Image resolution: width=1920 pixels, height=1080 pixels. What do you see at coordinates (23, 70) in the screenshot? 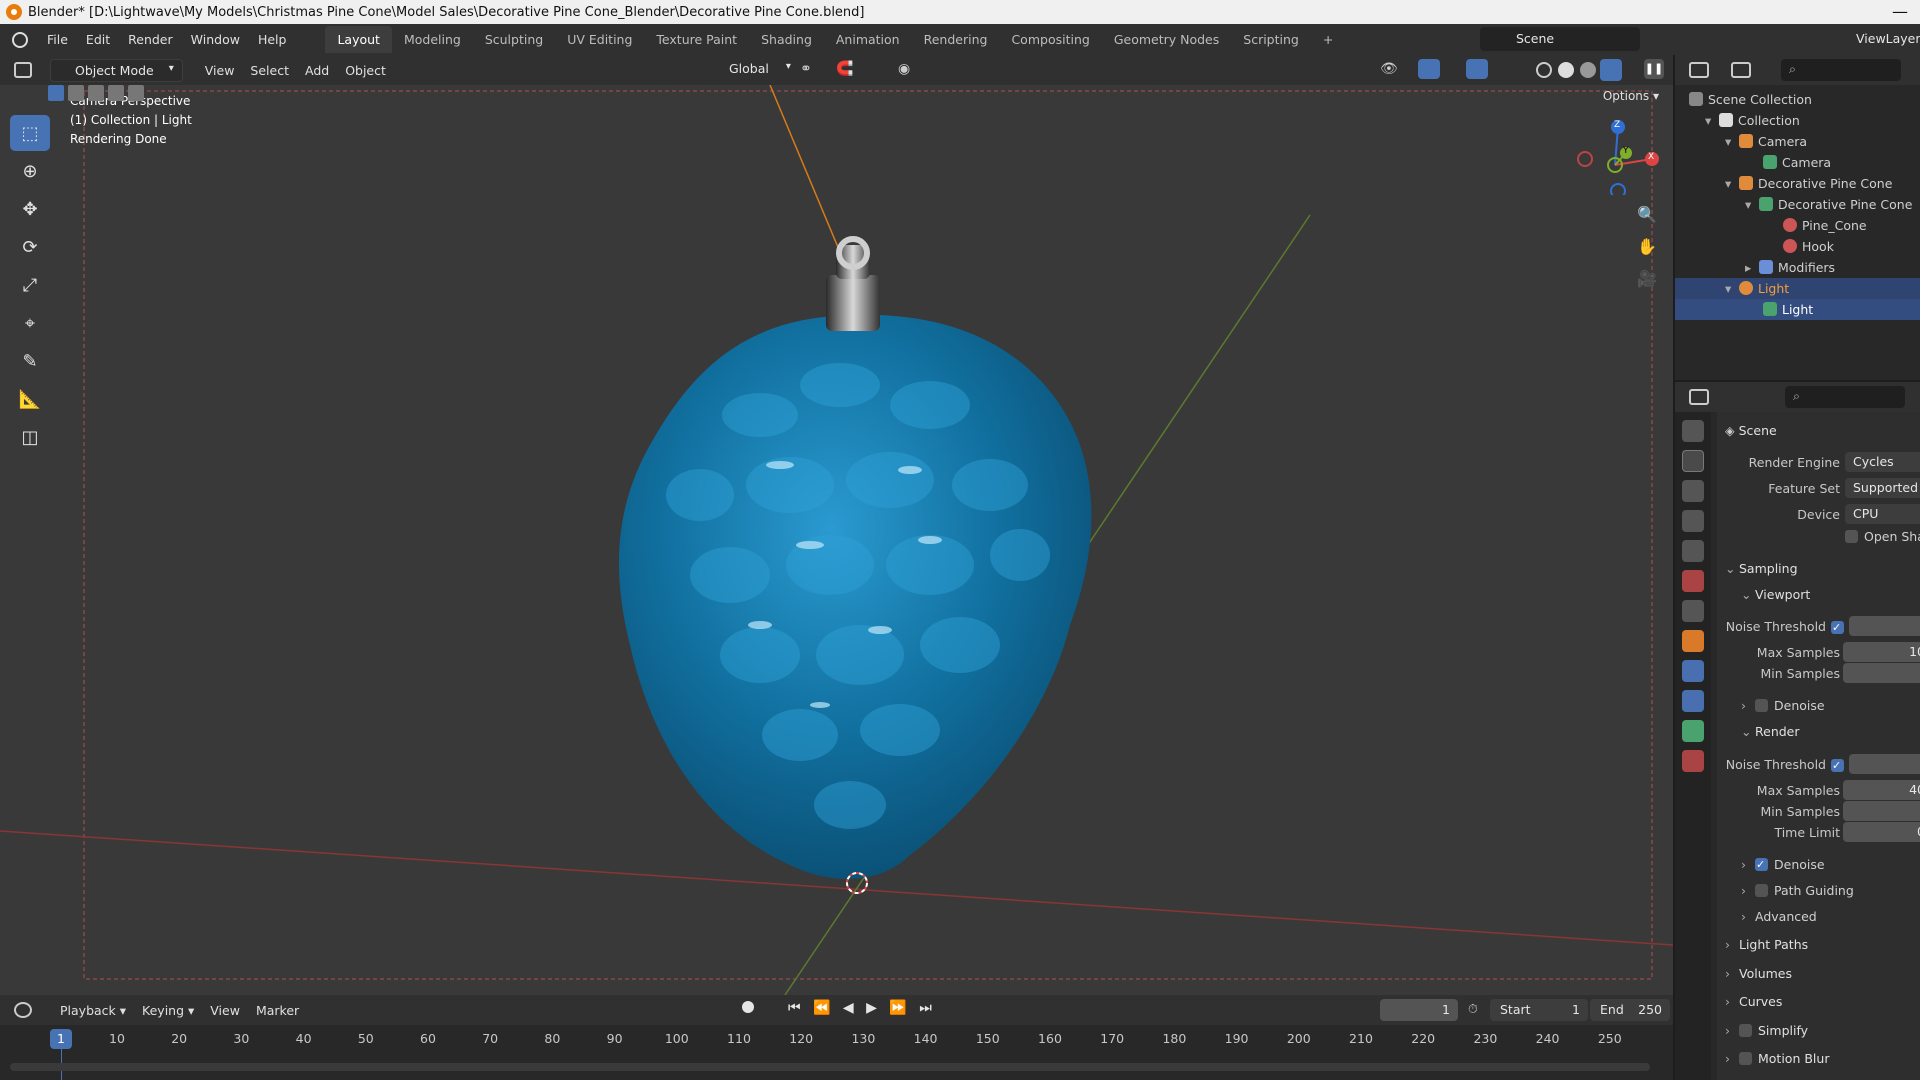
I see `editor-type-icon` at bounding box center [23, 70].